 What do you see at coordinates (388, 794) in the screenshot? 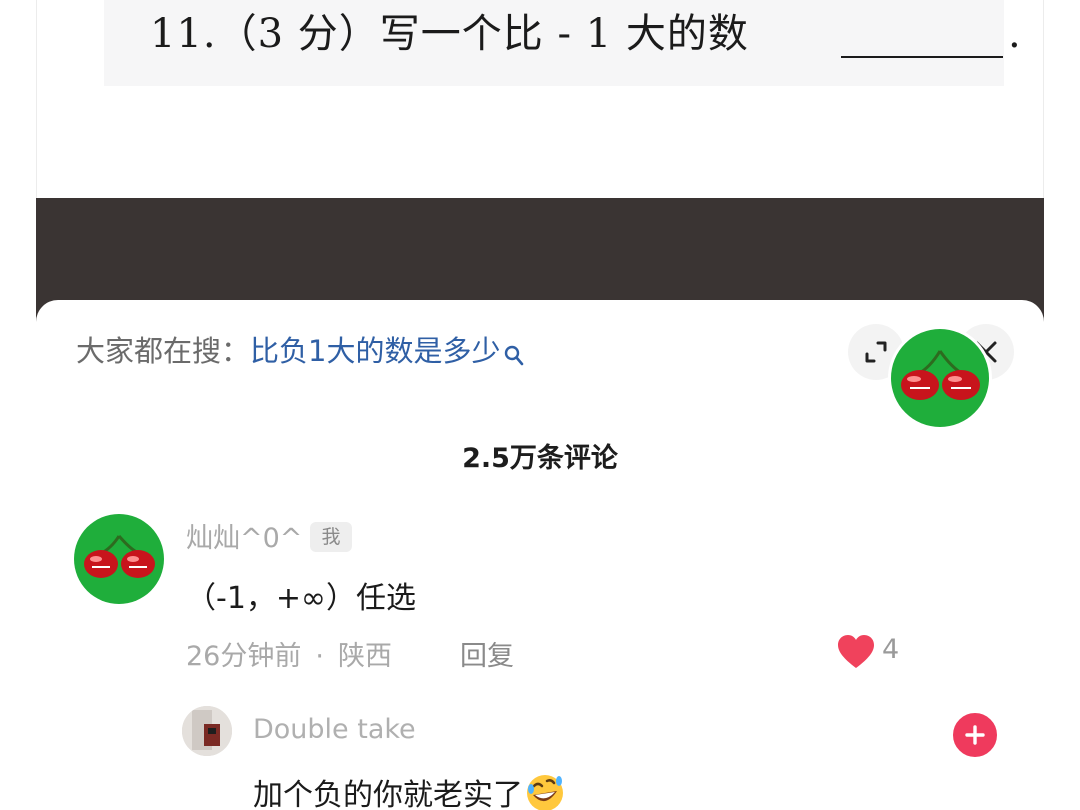
I see `reply-text-content: 加个负的你就老实了` at bounding box center [388, 794].